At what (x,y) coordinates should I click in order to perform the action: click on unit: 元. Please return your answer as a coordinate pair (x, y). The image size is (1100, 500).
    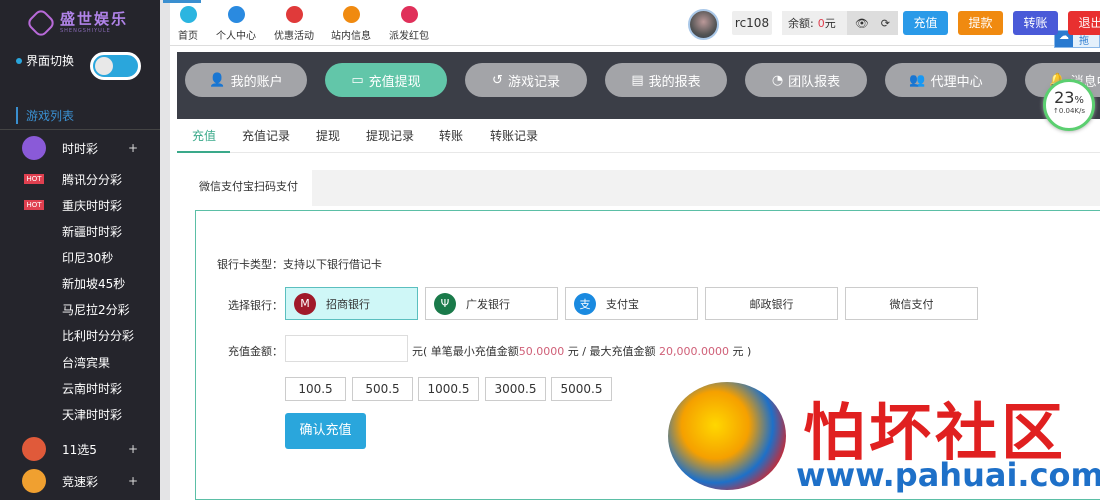
    Looking at the image, I should click on (417, 351).